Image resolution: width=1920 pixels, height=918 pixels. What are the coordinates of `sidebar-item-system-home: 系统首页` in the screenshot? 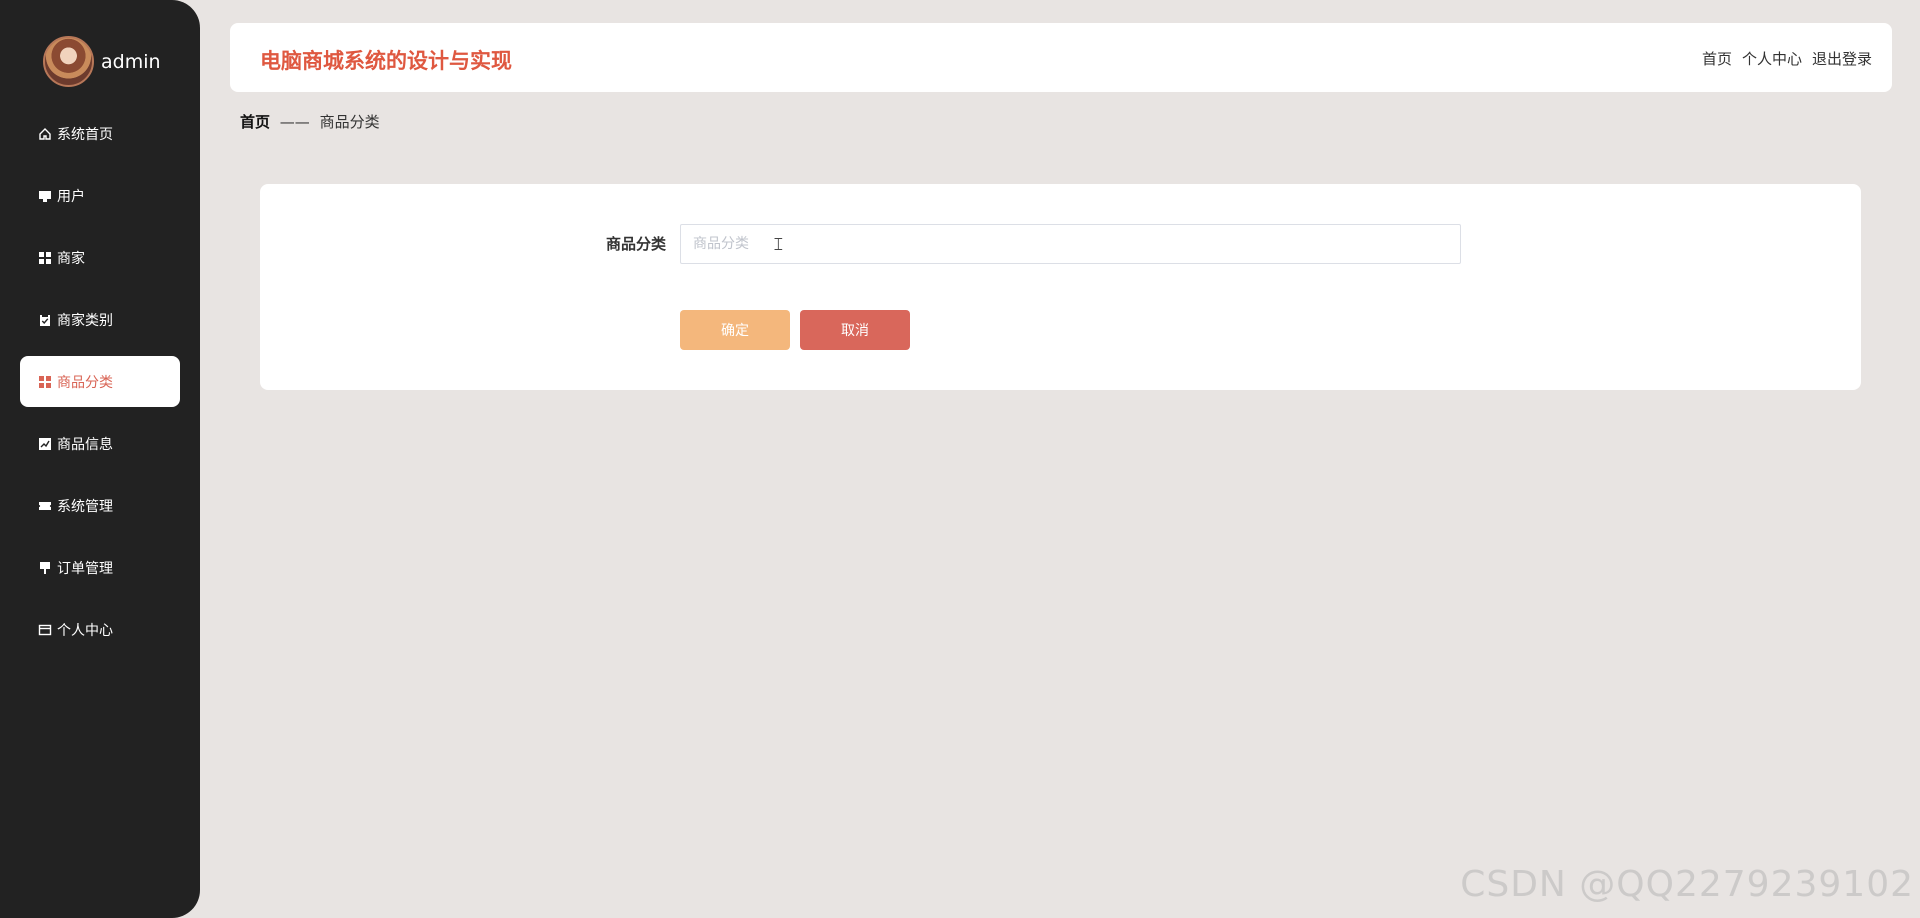 It's located at (100, 133).